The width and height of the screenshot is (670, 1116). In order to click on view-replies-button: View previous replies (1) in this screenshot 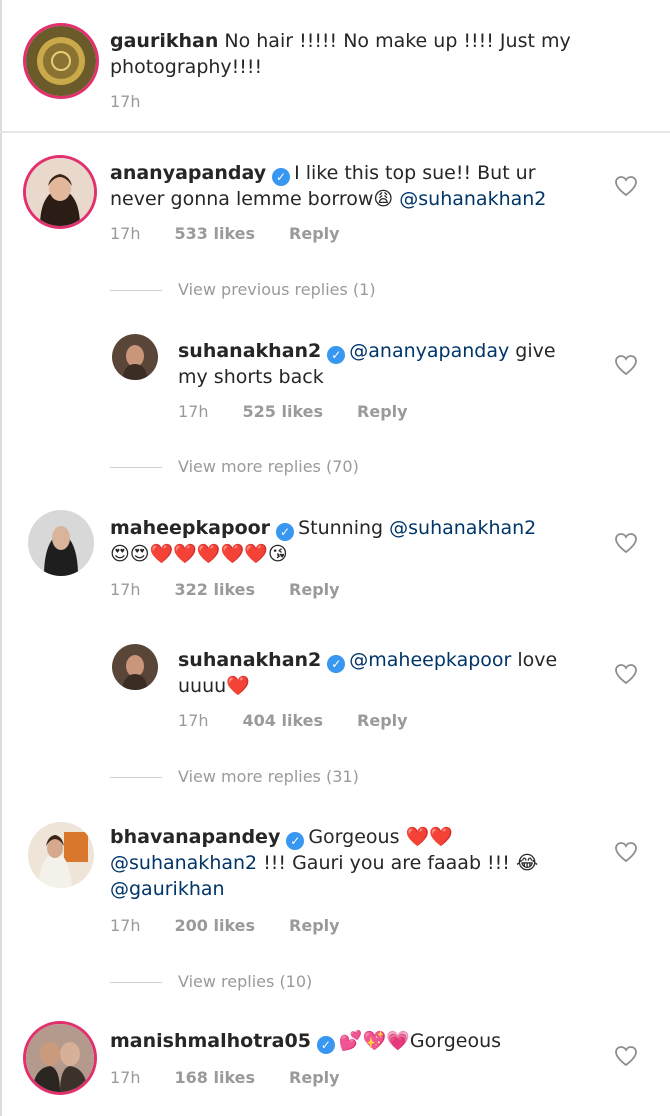, I will do `click(277, 289)`.